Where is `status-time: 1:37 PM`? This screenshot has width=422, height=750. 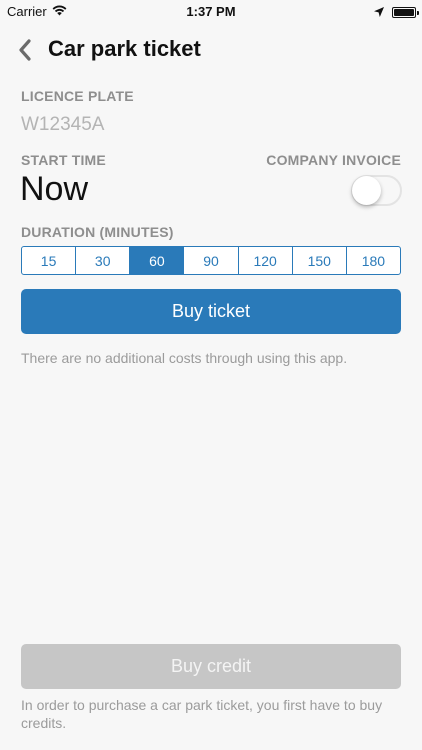 status-time: 1:37 PM is located at coordinates (211, 11).